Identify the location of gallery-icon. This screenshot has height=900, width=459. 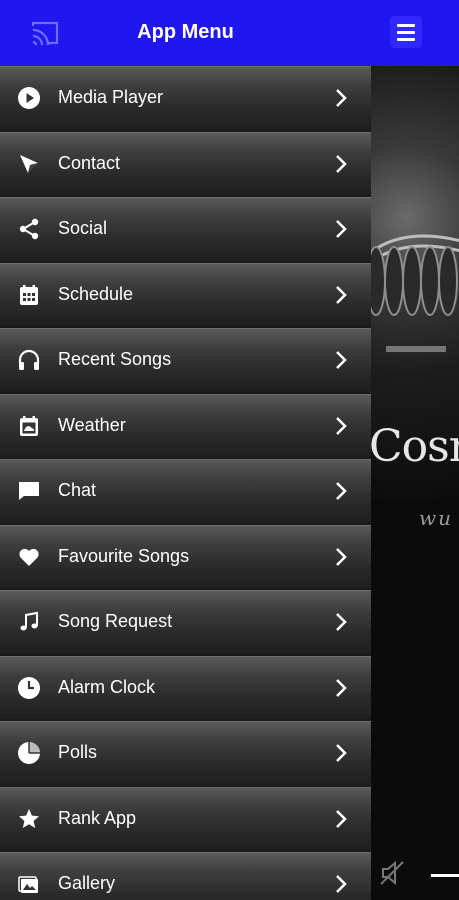
(29, 884).